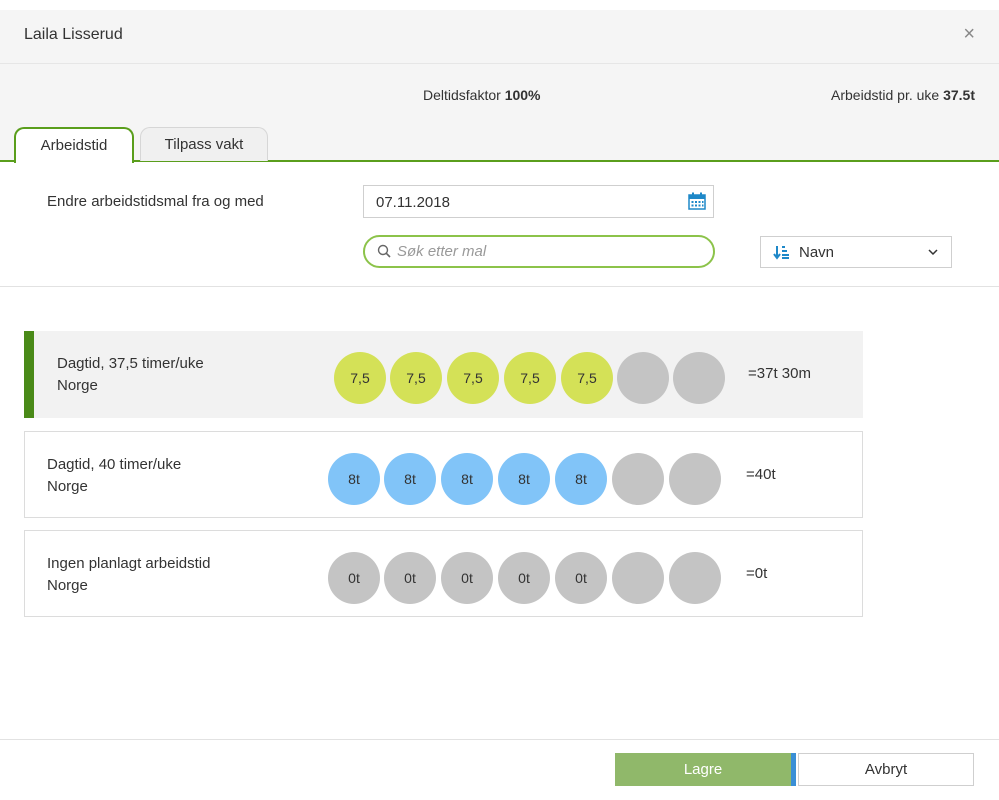  What do you see at coordinates (114, 464) in the screenshot?
I see `template-title: Dagtid, 40 timer/uke` at bounding box center [114, 464].